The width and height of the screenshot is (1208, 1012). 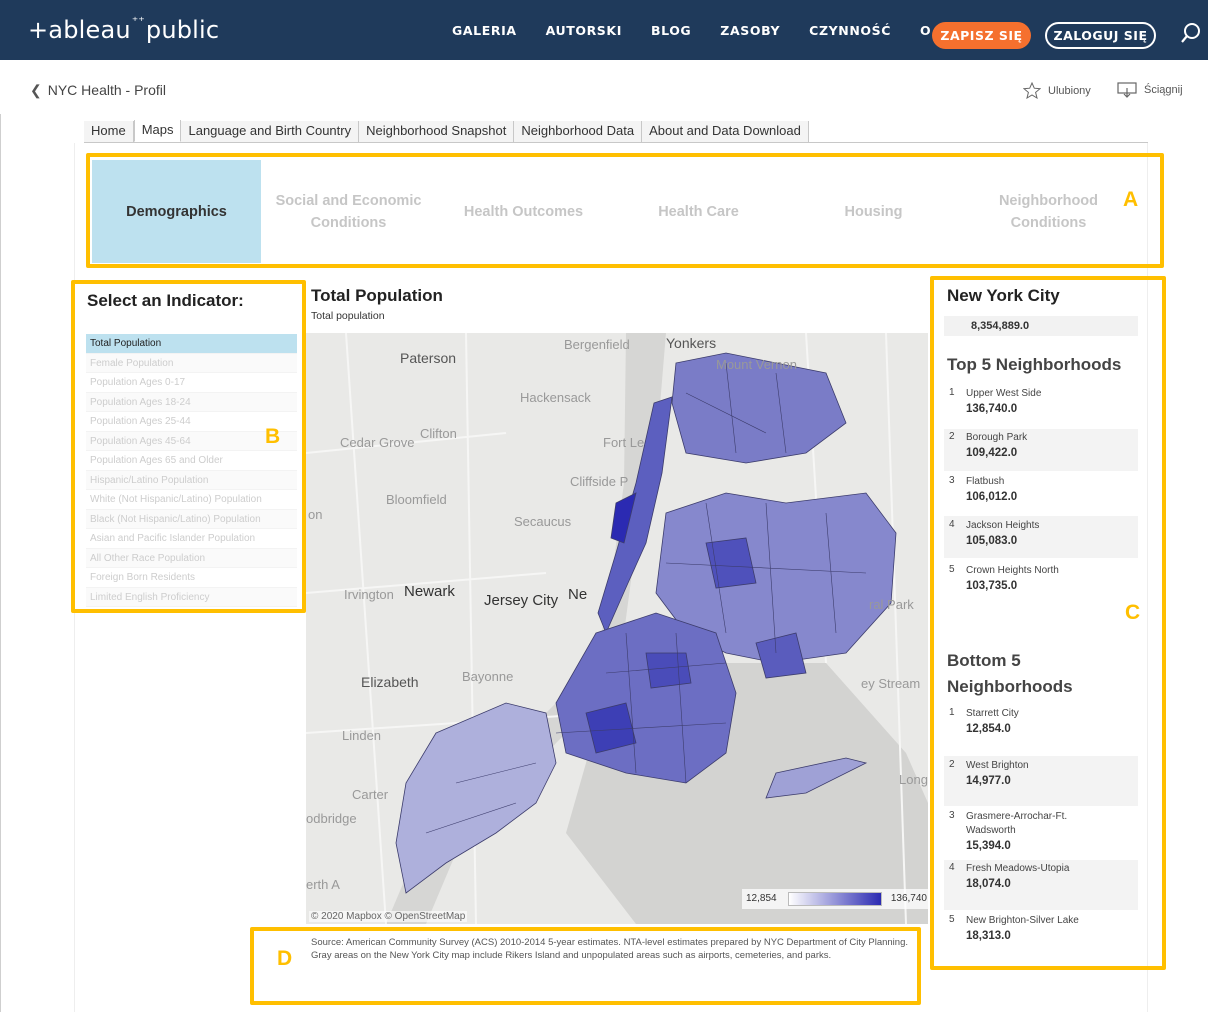 What do you see at coordinates (377, 295) in the screenshot?
I see `map-title: Total Population` at bounding box center [377, 295].